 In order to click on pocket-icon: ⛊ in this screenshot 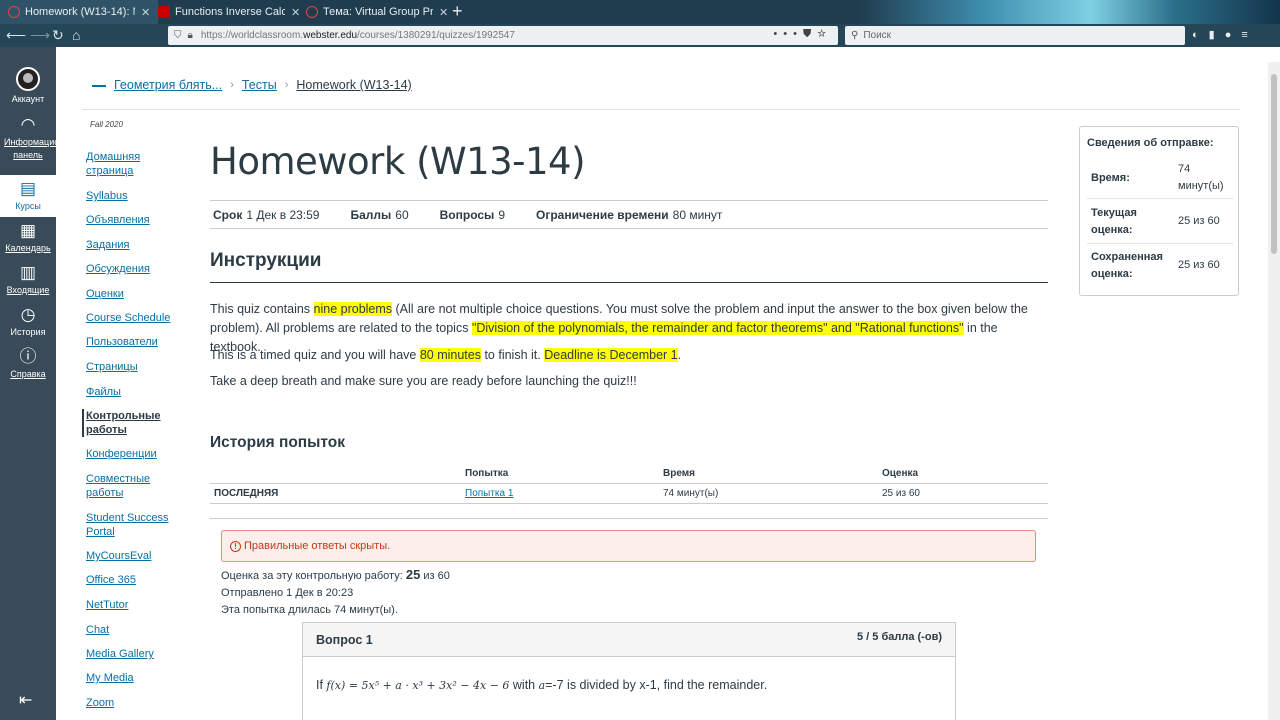, I will do `click(810, 34)`.